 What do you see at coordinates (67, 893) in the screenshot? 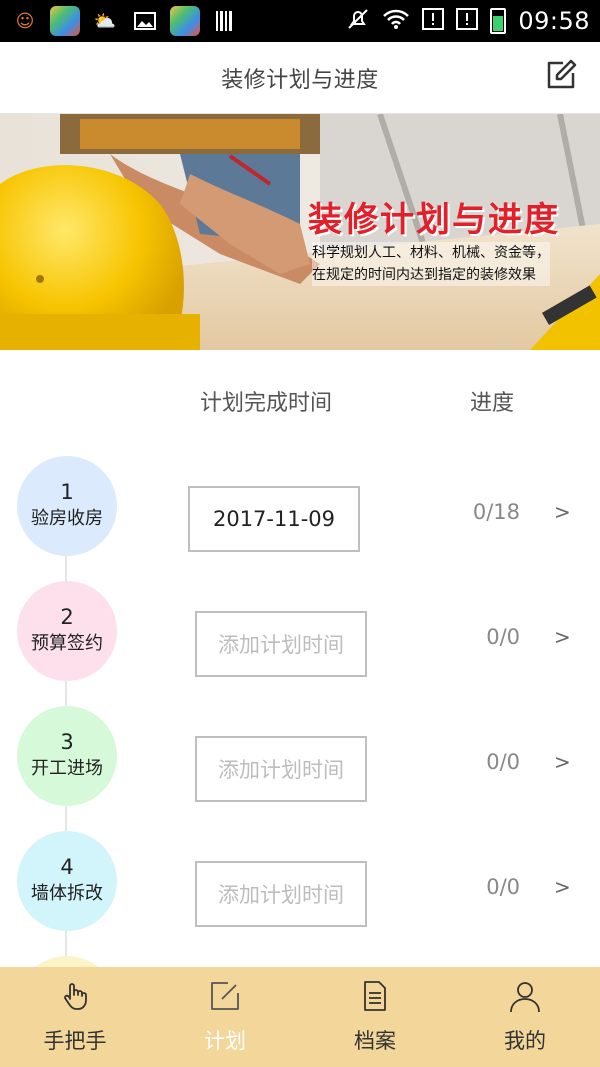
I see `step-name: 墙体拆改` at bounding box center [67, 893].